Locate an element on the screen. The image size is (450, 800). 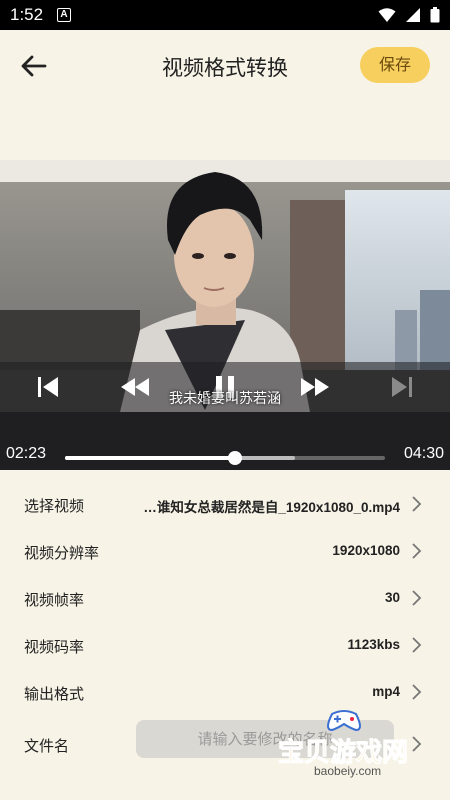
notification-badge-icon: A is located at coordinates (64, 15).